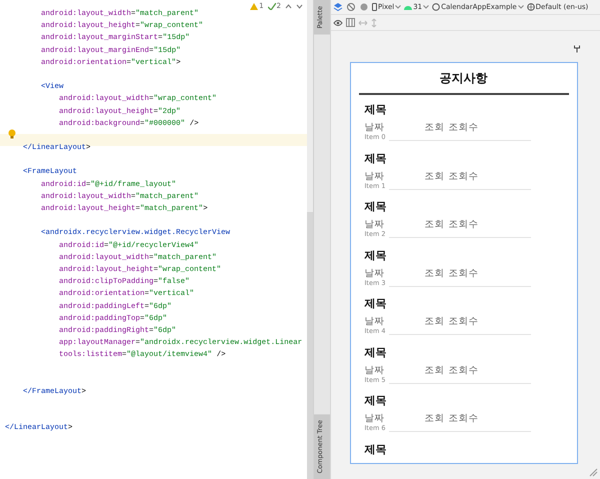 Image resolution: width=600 pixels, height=479 pixels. What do you see at coordinates (338, 22) in the screenshot?
I see `eye-icon` at bounding box center [338, 22].